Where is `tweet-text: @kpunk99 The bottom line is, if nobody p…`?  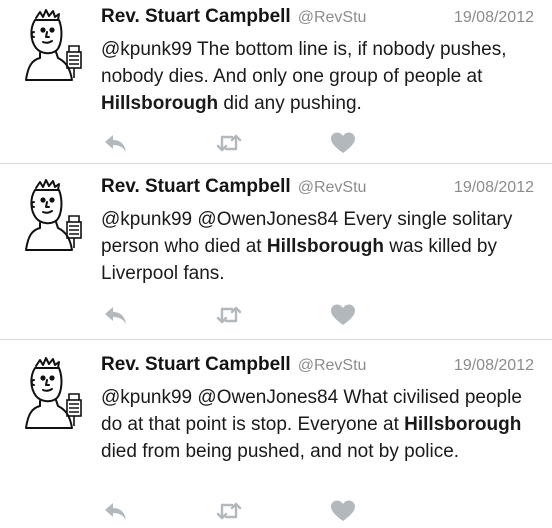
tweet-text: @kpunk99 The bottom line is, if nobody p… is located at coordinates (319, 76).